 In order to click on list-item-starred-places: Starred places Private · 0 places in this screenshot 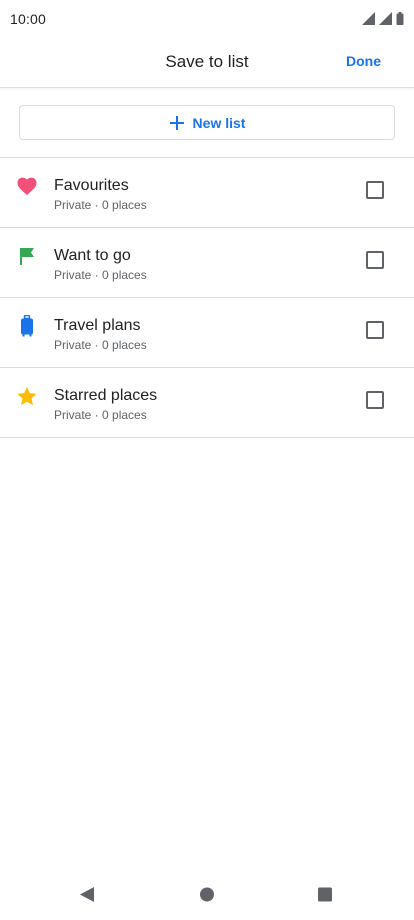, I will do `click(207, 403)`.